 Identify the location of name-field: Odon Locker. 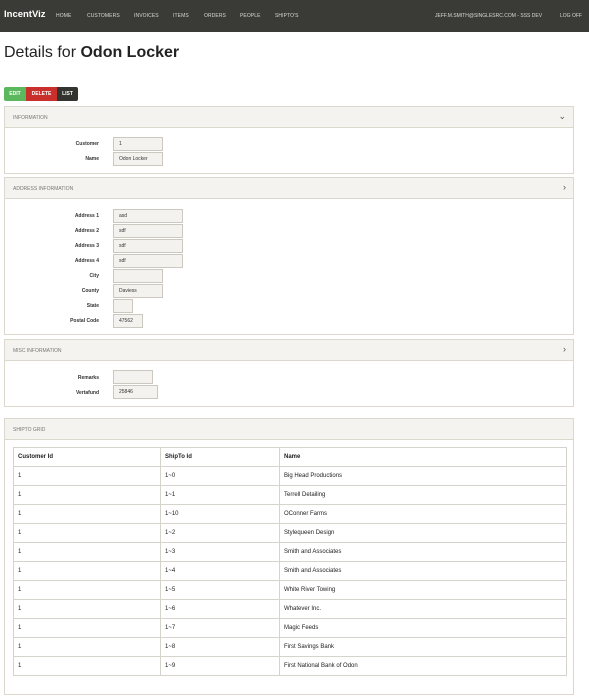
(138, 159).